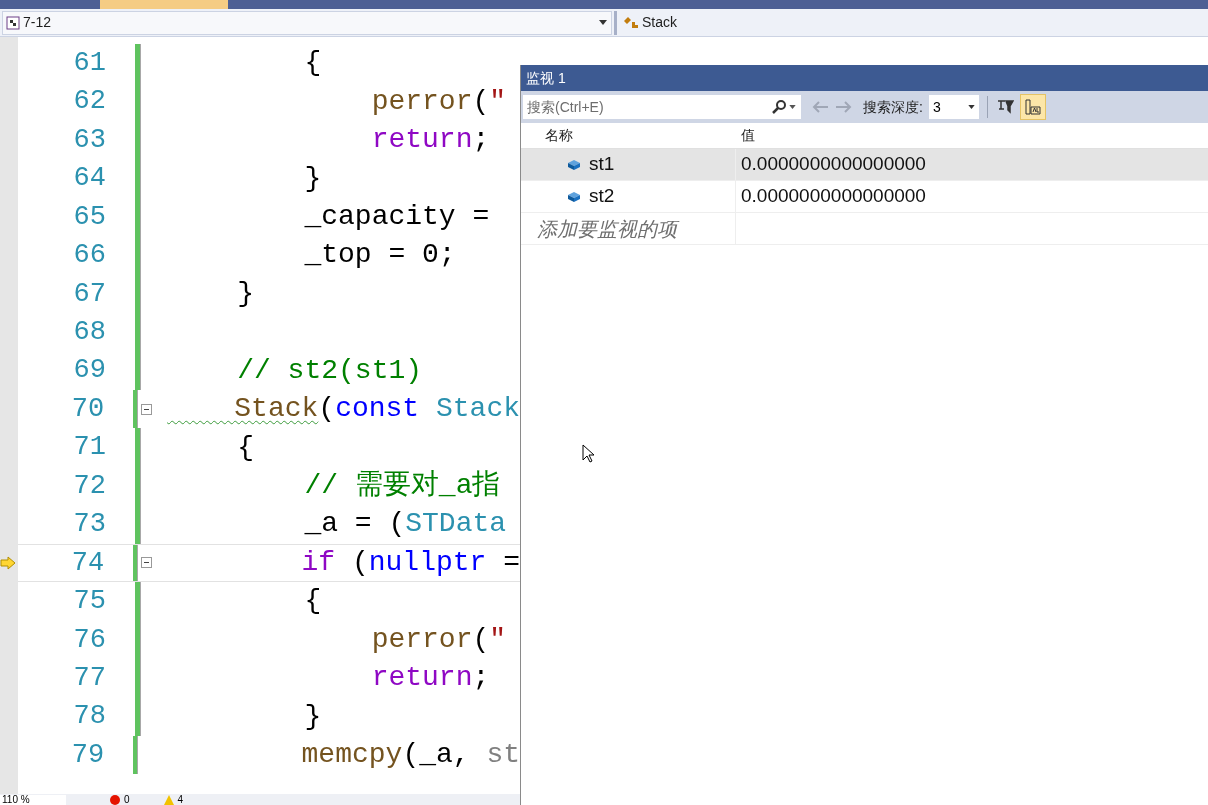 The height and width of the screenshot is (805, 1208). Describe the element at coordinates (971, 135) in the screenshot. I see `column-header: 值` at that location.